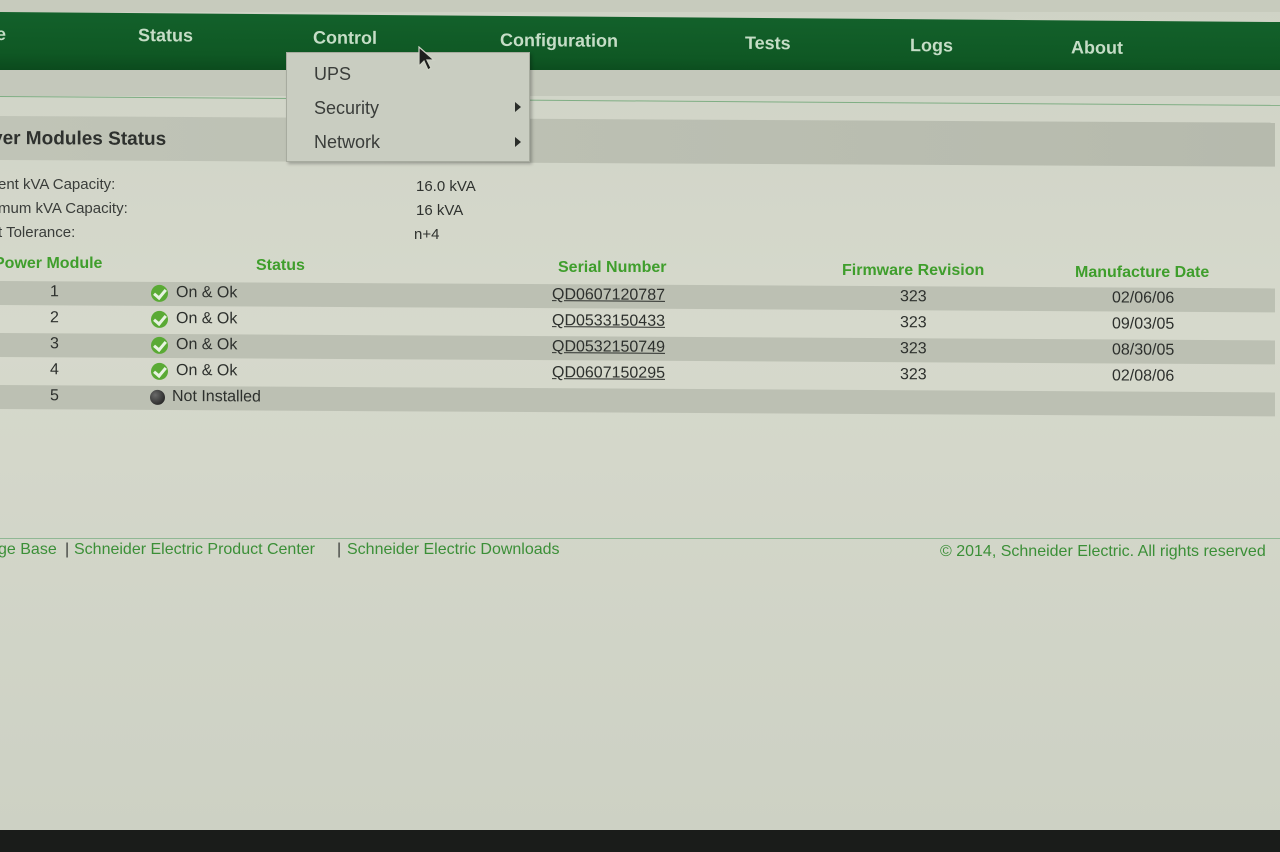  I want to click on manufacture-date: 02/06/06, so click(1143, 298).